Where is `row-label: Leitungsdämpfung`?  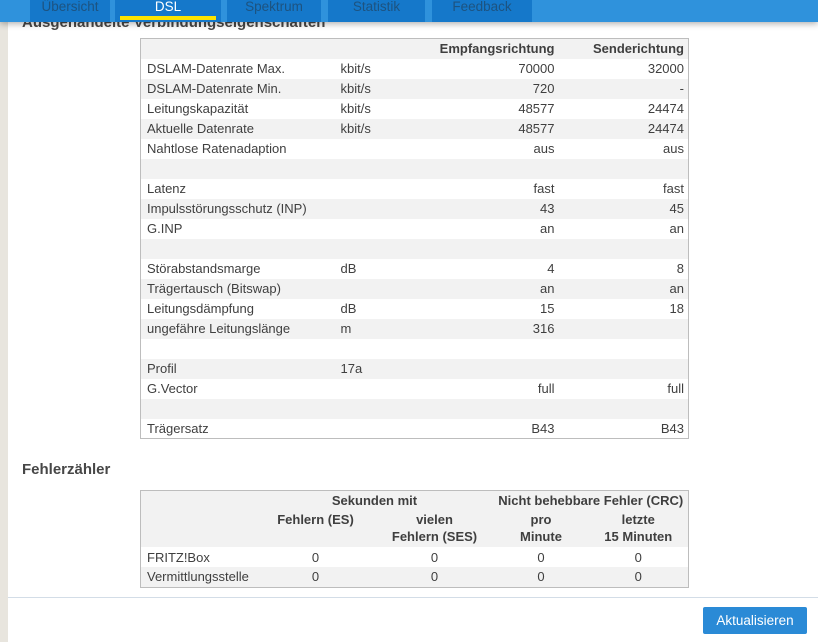
row-label: Leitungsdämpfung is located at coordinates (200, 308).